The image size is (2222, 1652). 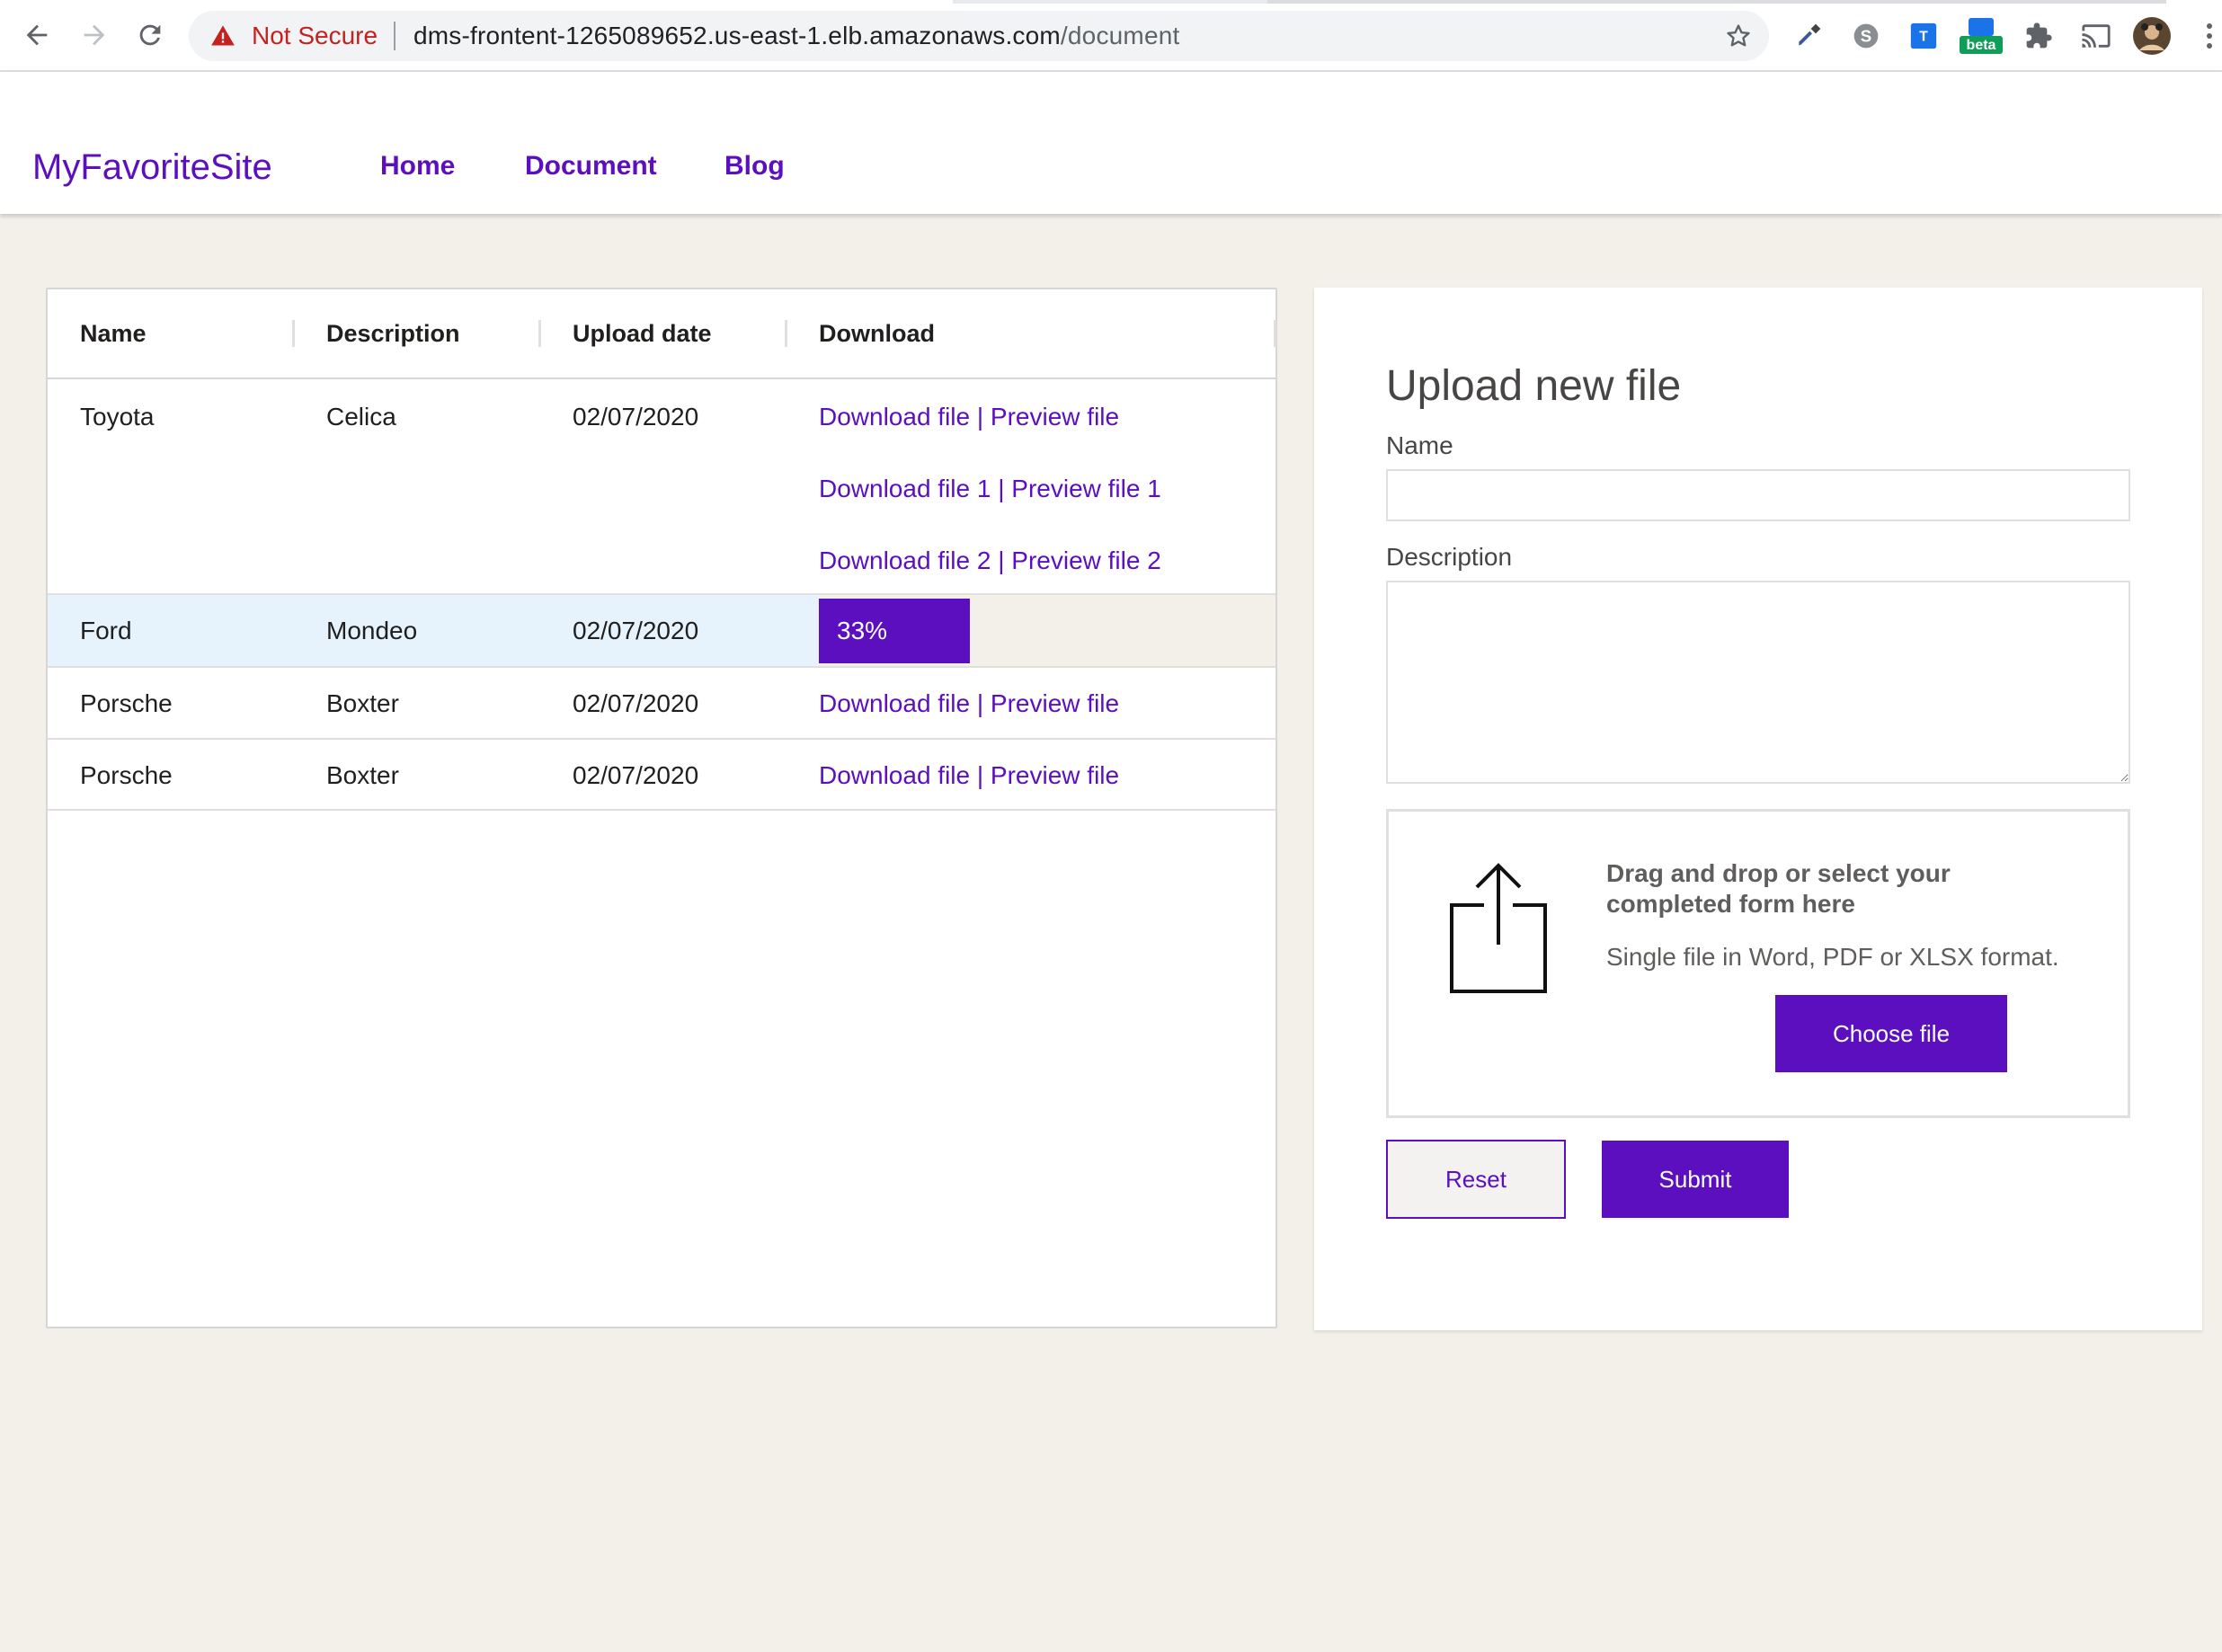 What do you see at coordinates (1449, 557) in the screenshot?
I see `description-label: Description` at bounding box center [1449, 557].